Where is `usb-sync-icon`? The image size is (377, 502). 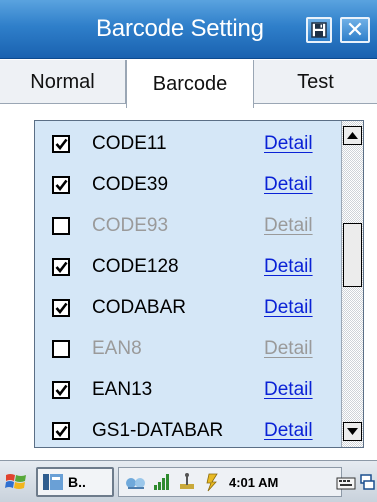
usb-sync-icon is located at coordinates (187, 482).